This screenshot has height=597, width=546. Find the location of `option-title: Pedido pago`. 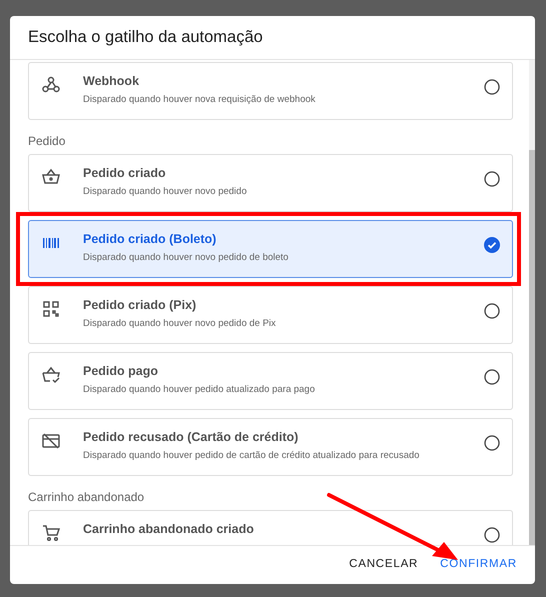

option-title: Pedido pago is located at coordinates (121, 371).